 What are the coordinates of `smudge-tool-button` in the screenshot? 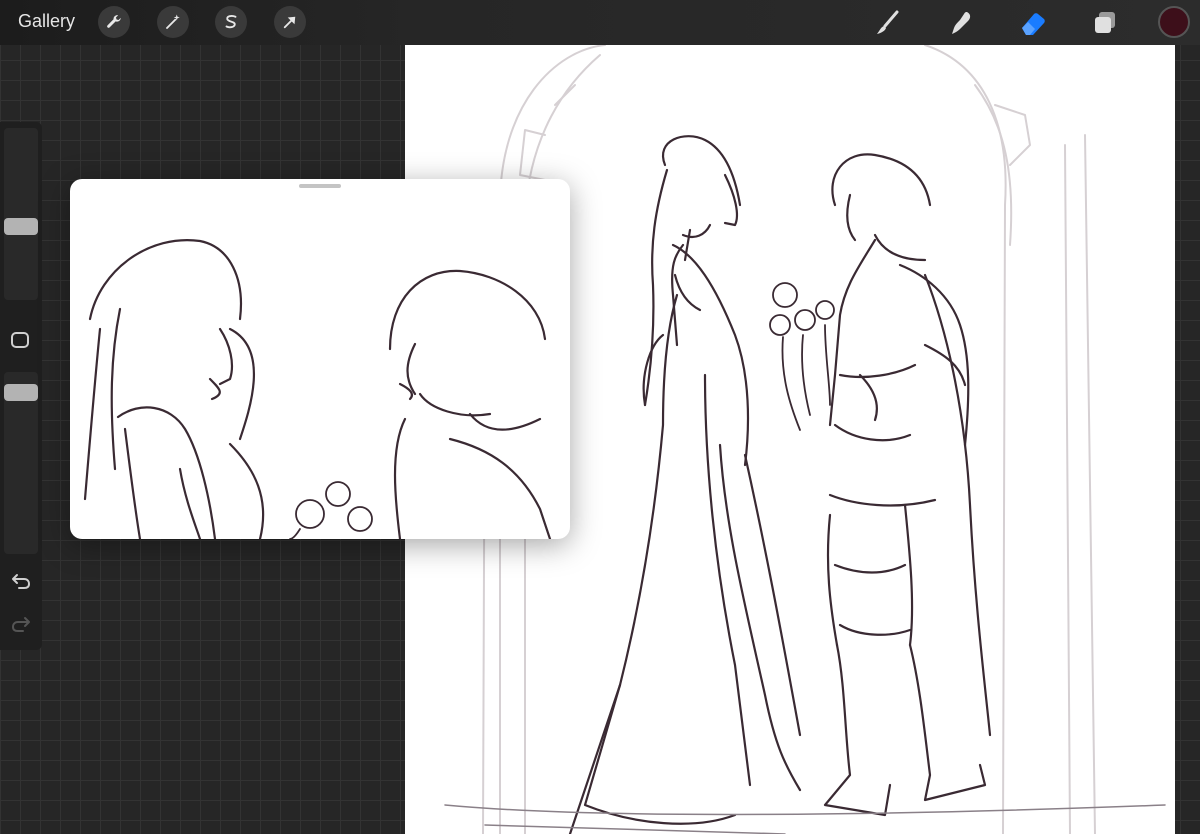 It's located at (961, 23).